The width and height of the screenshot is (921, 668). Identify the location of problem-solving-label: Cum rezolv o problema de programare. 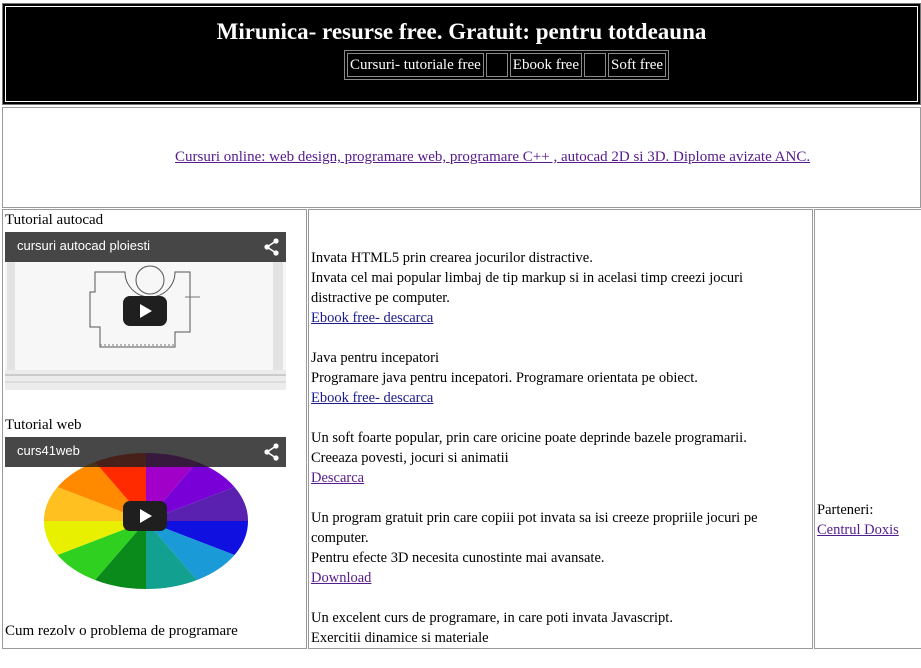
(121, 631).